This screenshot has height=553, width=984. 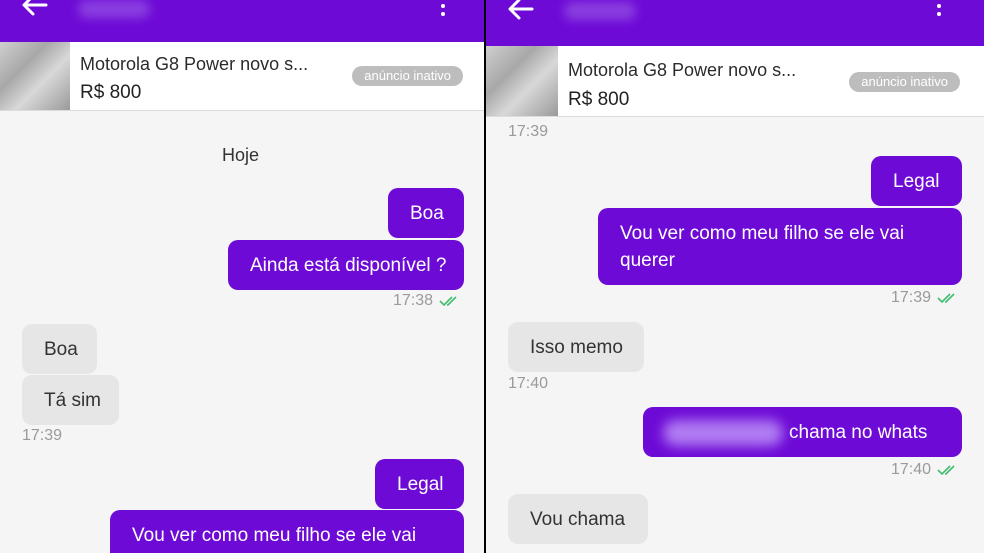 I want to click on message-line: Vou ver como meu filho se ele vai, so click(x=762, y=233).